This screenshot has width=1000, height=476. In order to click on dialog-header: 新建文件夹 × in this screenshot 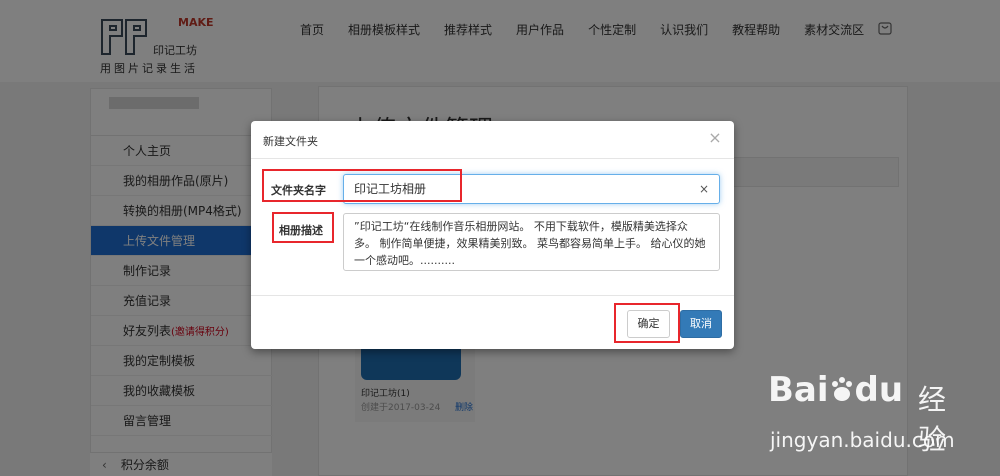, I will do `click(492, 140)`.